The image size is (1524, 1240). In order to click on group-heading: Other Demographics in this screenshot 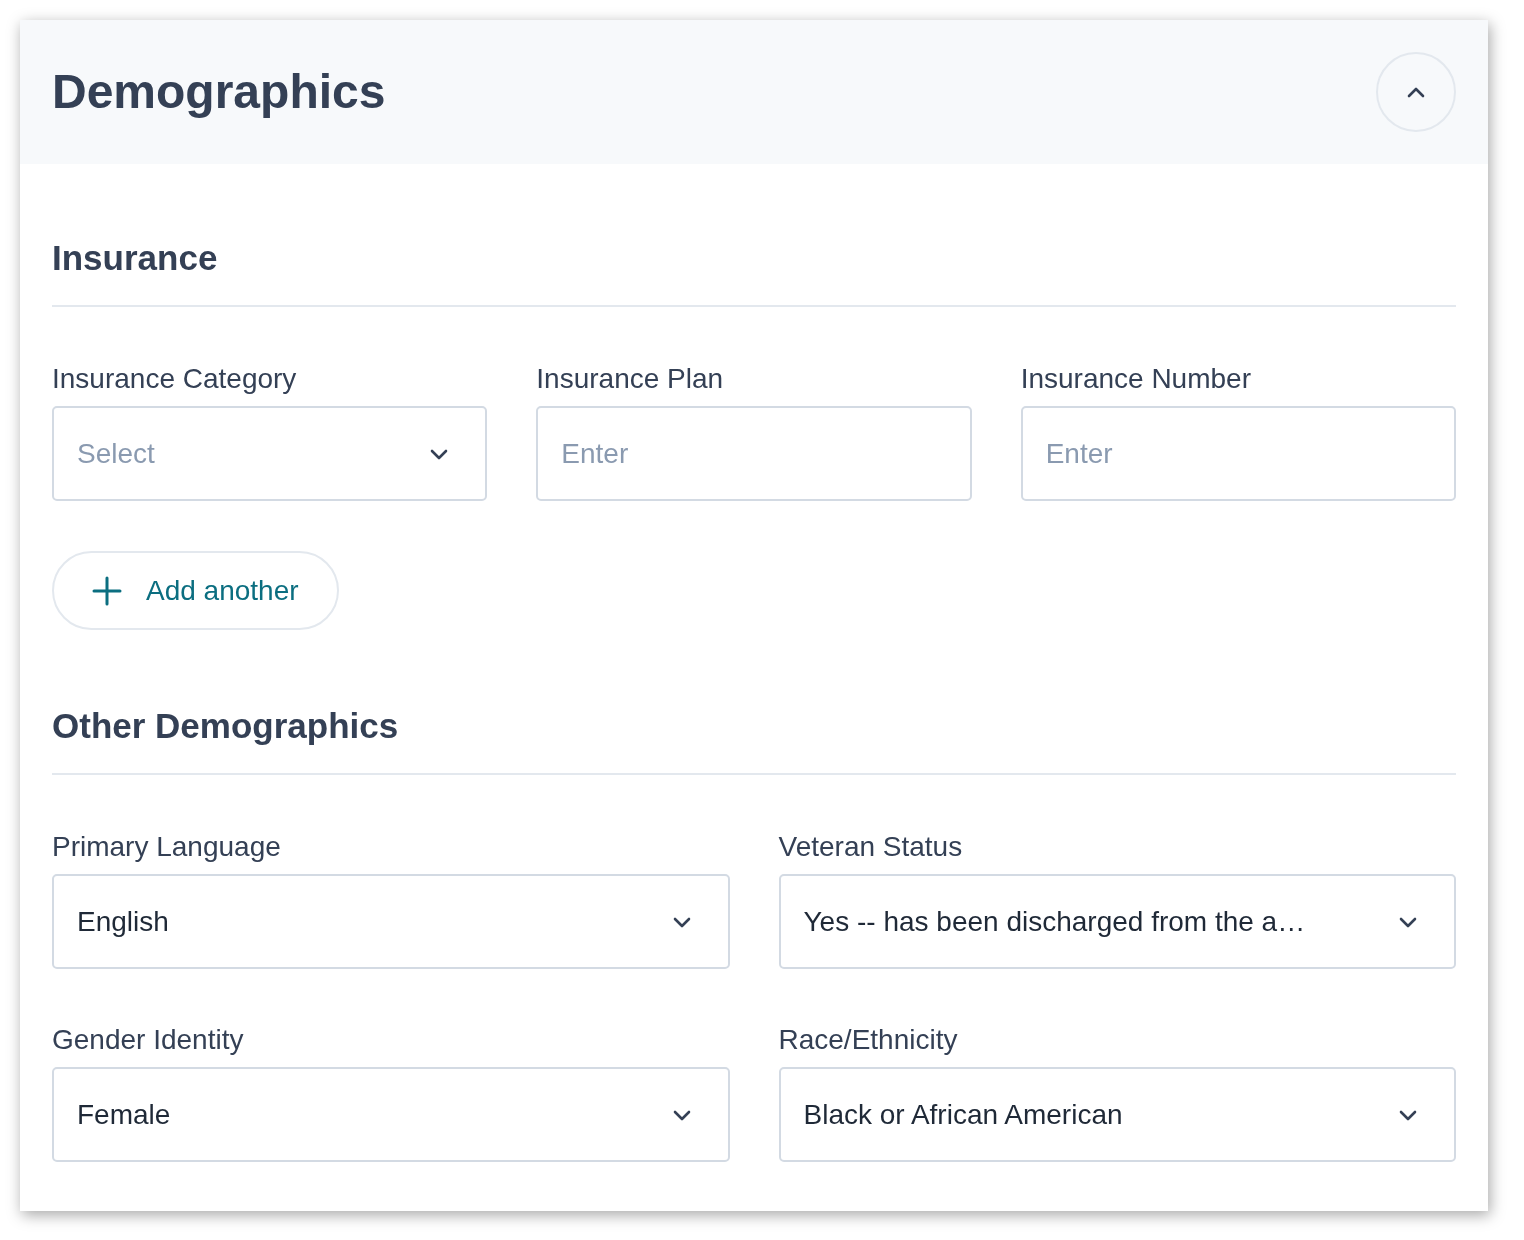, I will do `click(226, 726)`.